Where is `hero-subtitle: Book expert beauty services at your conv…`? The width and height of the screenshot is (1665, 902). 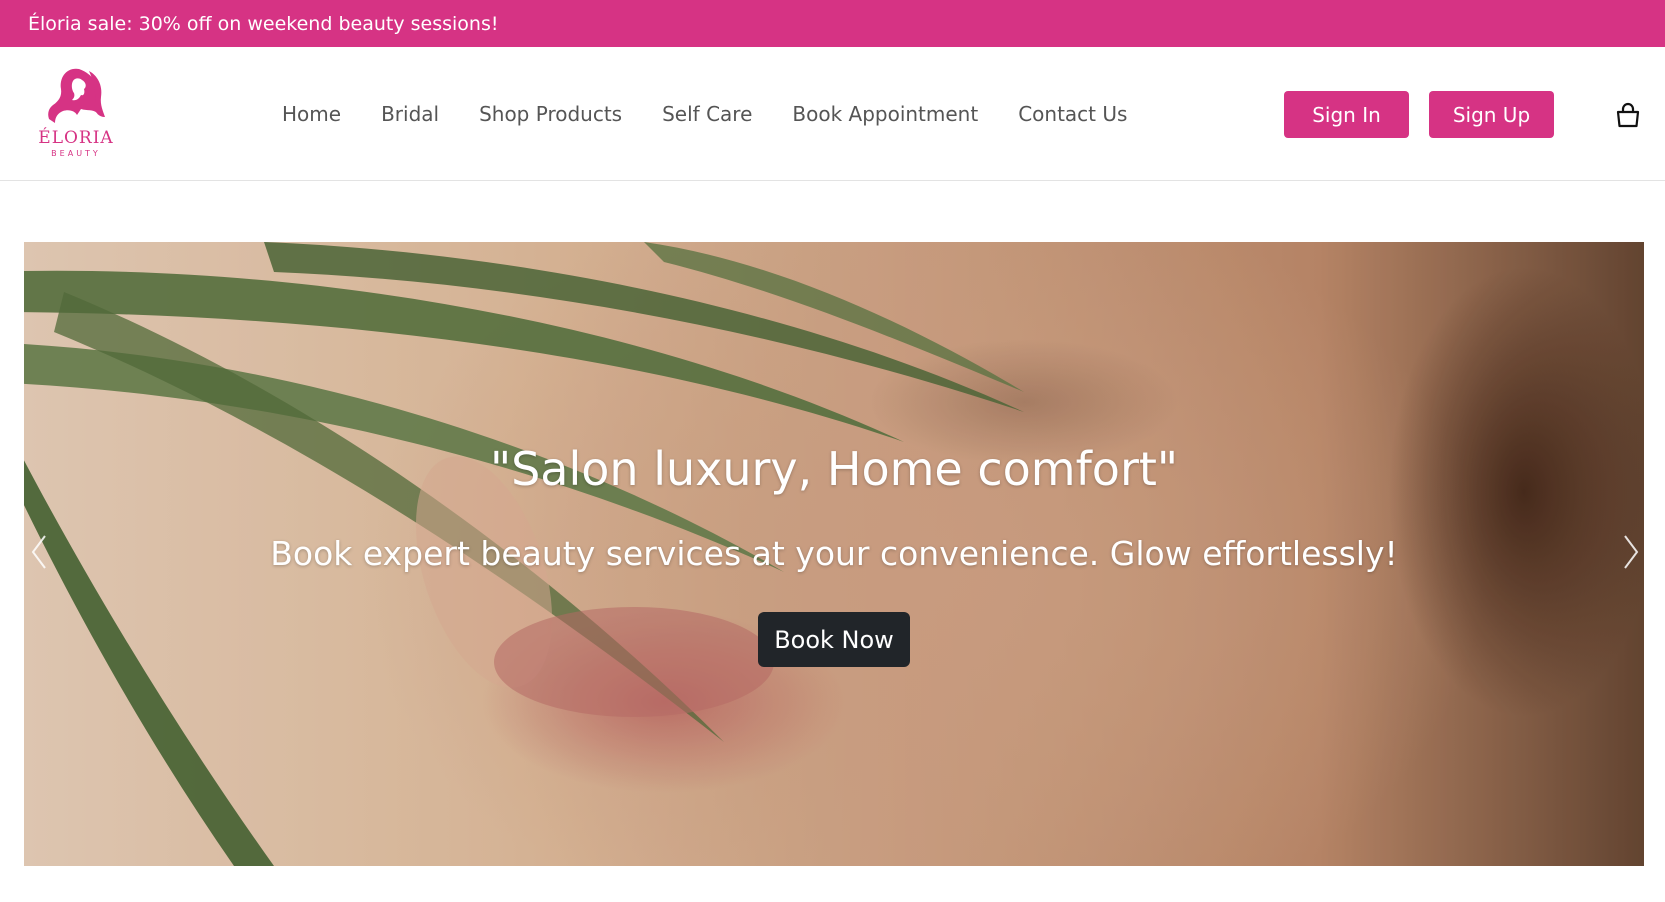
hero-subtitle: Book expert beauty services at your conv… is located at coordinates (834, 553).